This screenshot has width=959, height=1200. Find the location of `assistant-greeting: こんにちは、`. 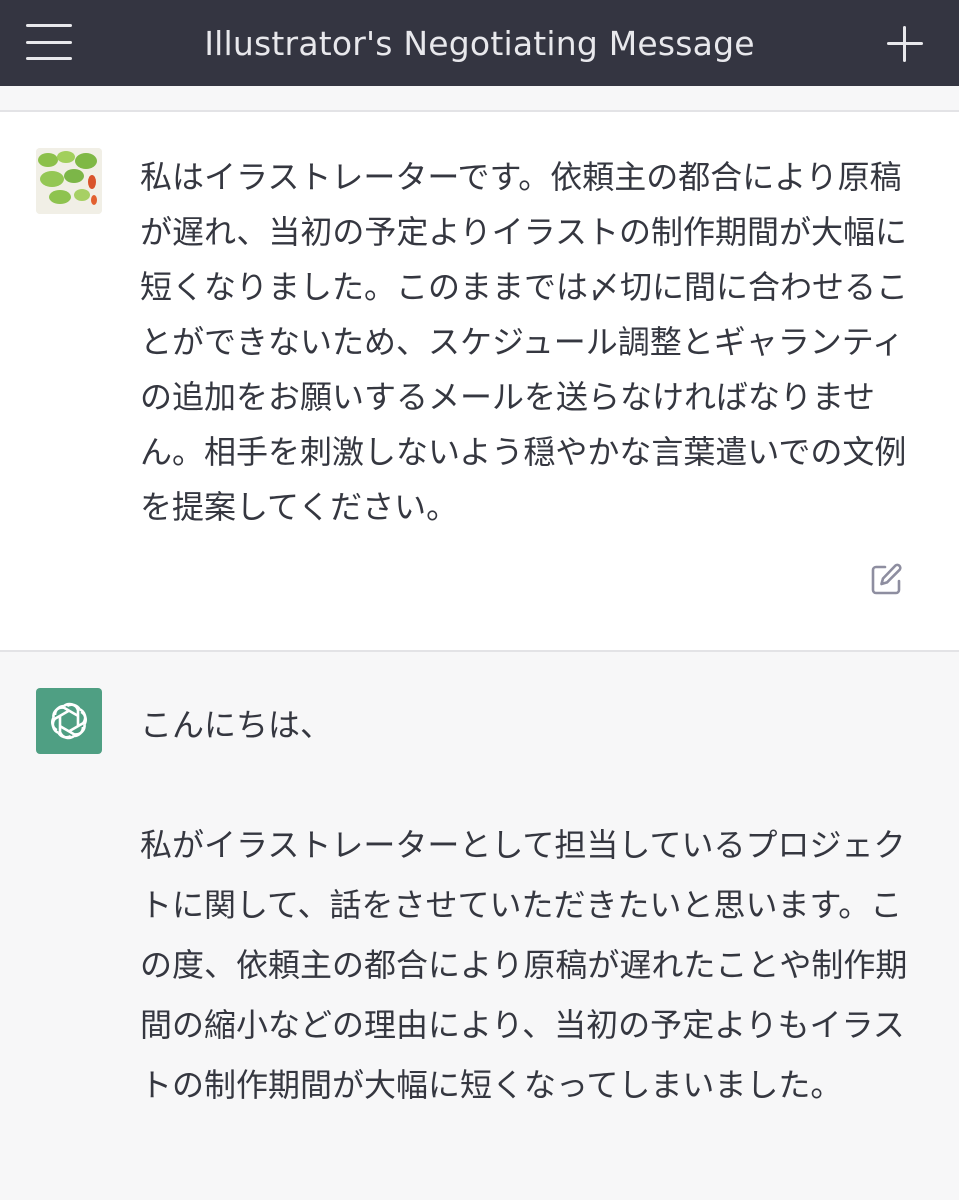

assistant-greeting: こんにちは、 is located at coordinates (236, 725).